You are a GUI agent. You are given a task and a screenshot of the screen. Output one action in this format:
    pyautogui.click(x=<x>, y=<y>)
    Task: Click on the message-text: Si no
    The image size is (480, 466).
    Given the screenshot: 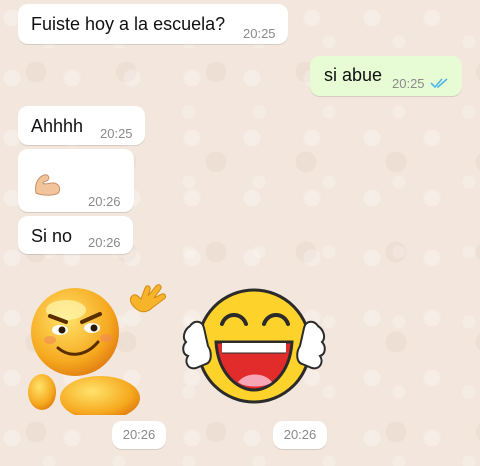 What is the action you would take?
    pyautogui.click(x=52, y=236)
    